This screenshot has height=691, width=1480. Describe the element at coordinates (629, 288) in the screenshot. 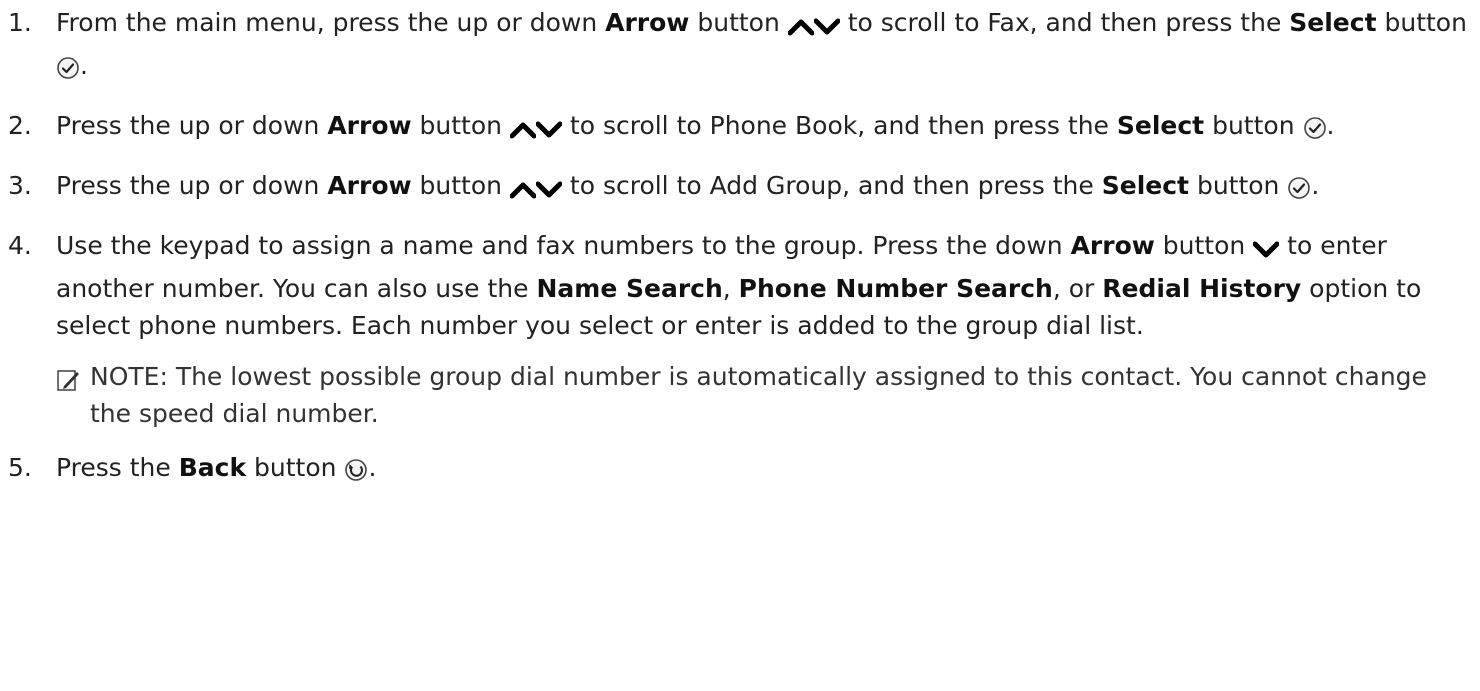

I see `name-search-label: Name Search` at that location.